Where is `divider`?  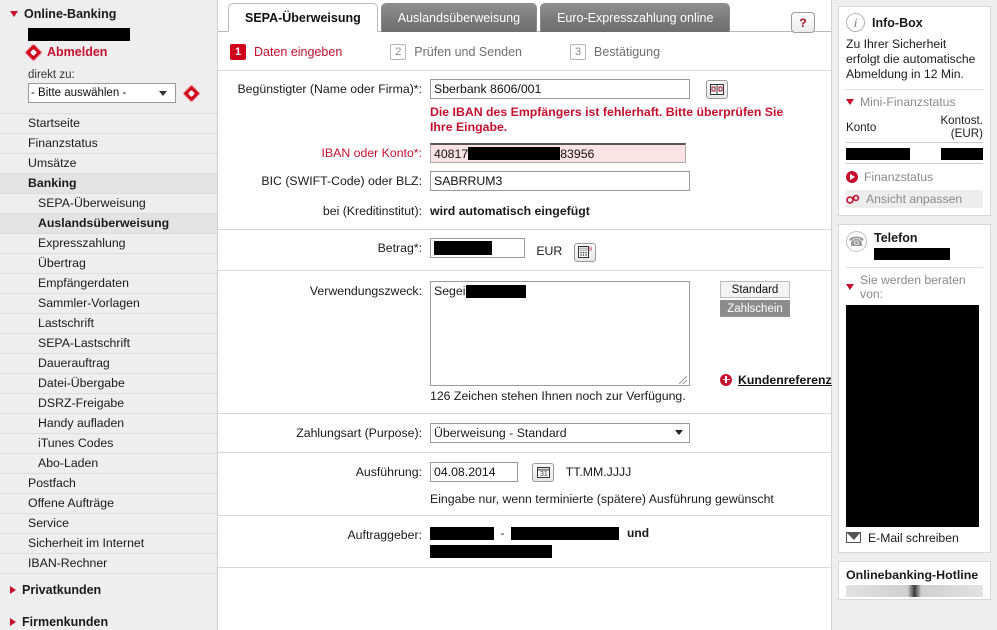
divider is located at coordinates (914, 267).